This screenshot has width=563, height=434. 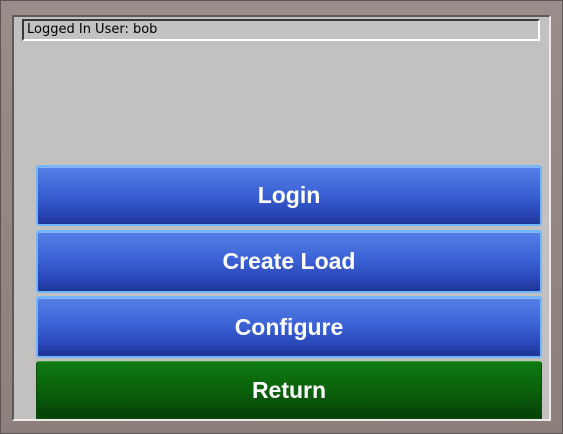 I want to click on return-button-label: Return, so click(x=289, y=390).